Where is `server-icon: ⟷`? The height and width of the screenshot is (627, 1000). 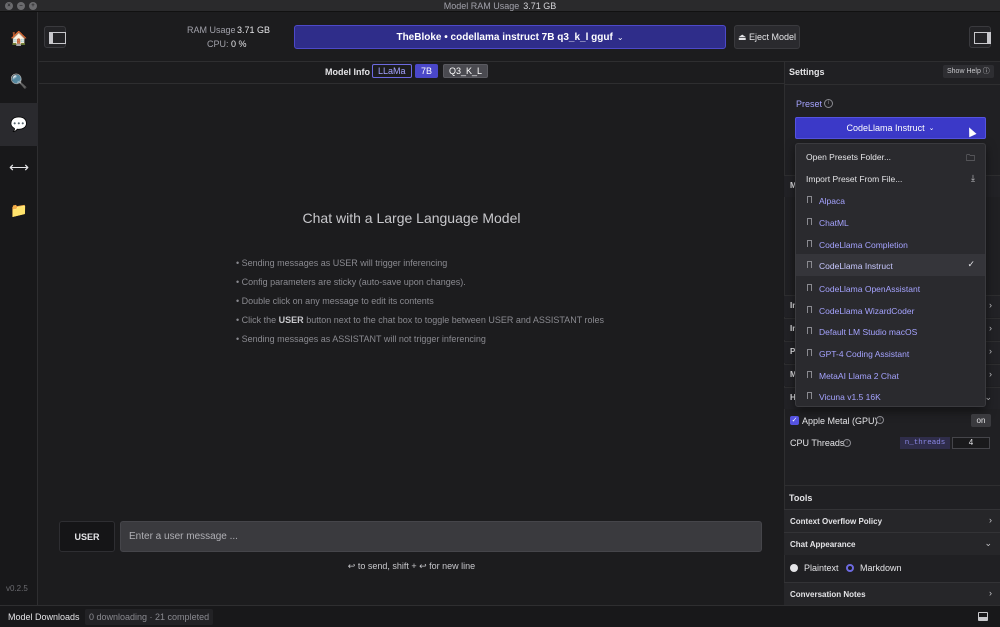 server-icon: ⟷ is located at coordinates (19, 167).